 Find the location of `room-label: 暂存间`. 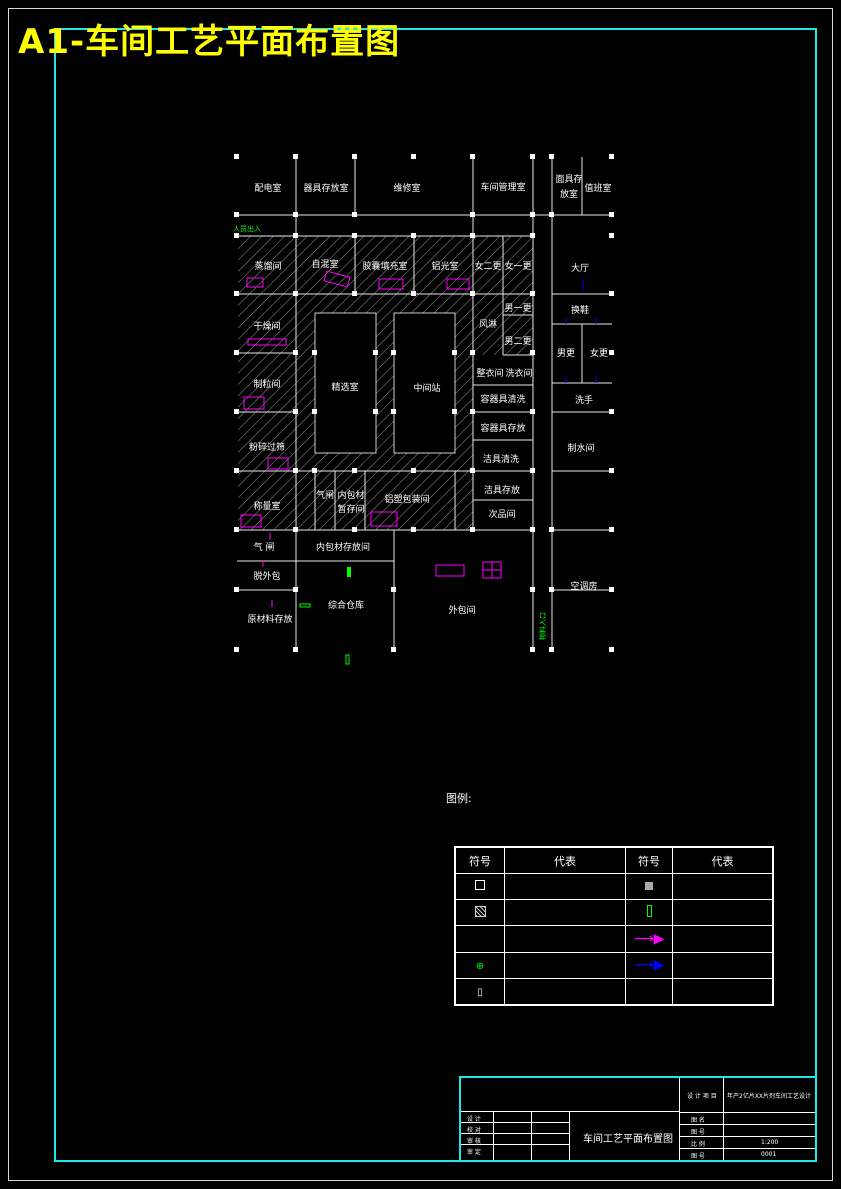

room-label: 暂存间 is located at coordinates (350, 509).